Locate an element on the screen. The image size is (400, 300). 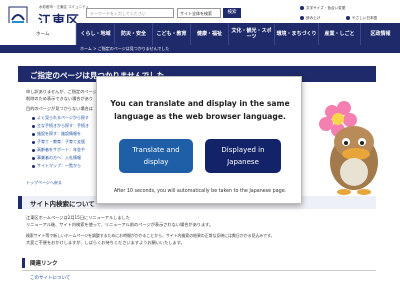
about-site-link: このサイトについて is located at coordinates (50, 278).